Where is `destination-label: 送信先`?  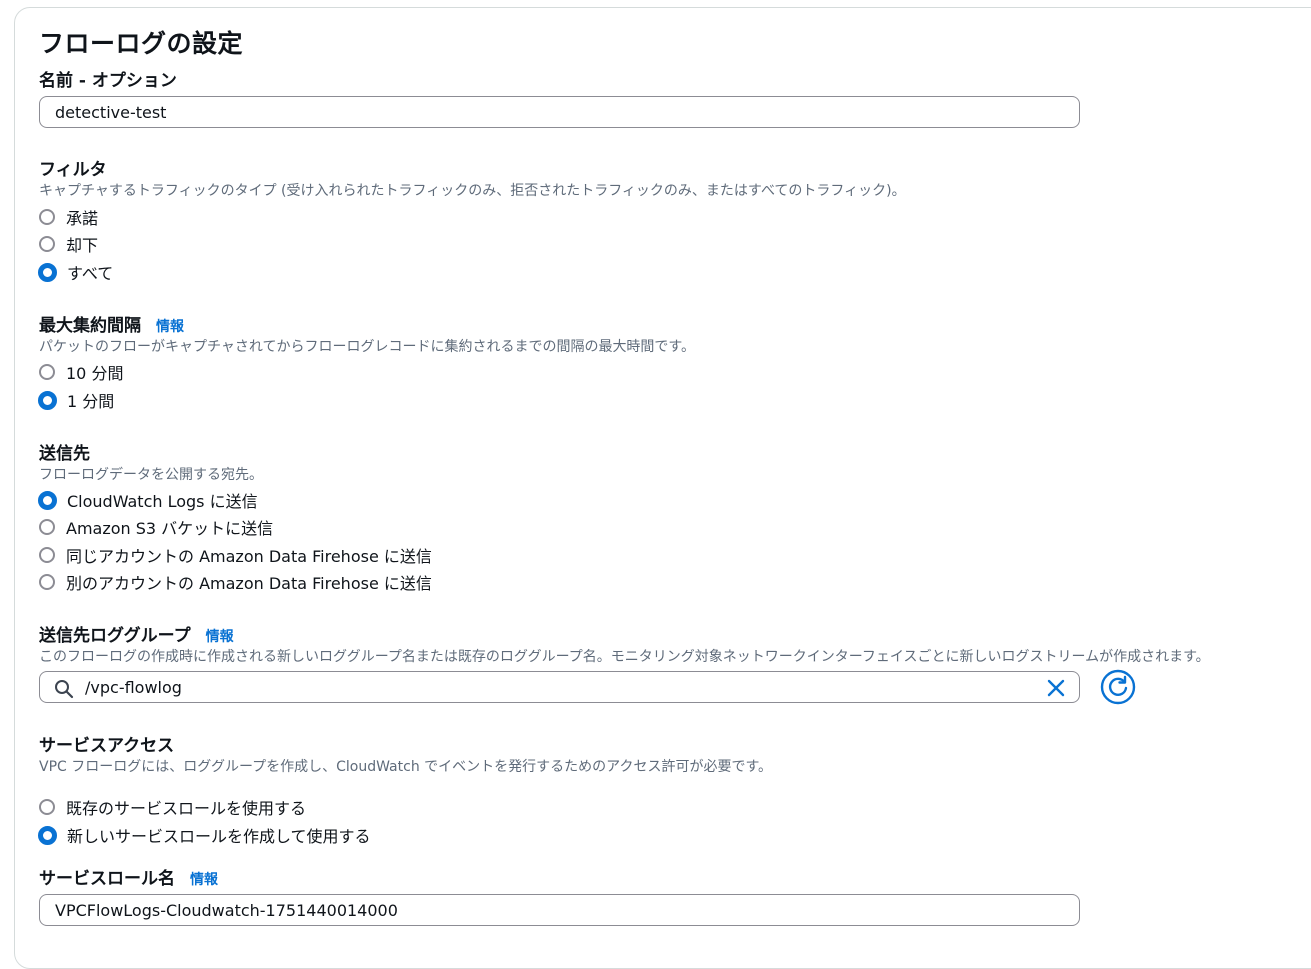 destination-label: 送信先 is located at coordinates (64, 451).